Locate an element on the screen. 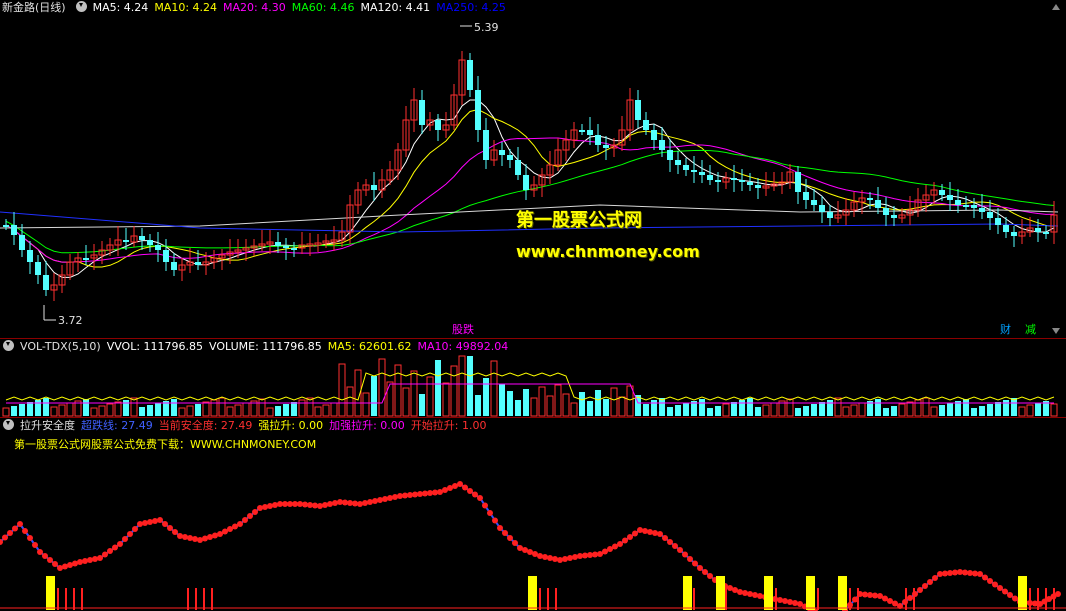 This screenshot has width=1066, height=611. strong-signal-bar is located at coordinates (810, 593).